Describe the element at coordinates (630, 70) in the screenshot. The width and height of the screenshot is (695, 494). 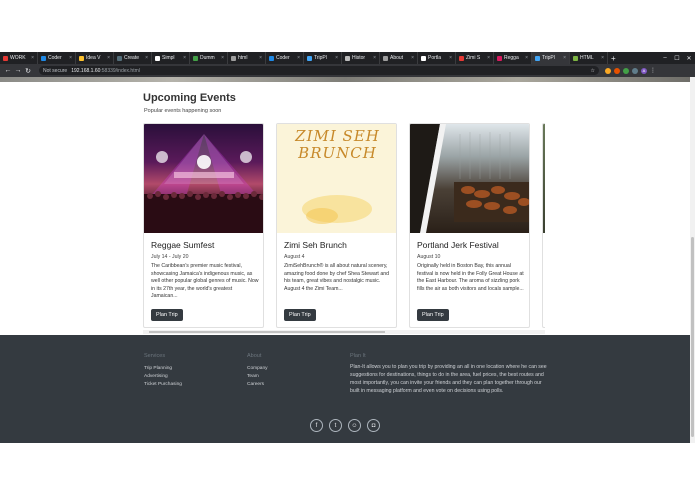
I see `extensions: A ⋮` at that location.